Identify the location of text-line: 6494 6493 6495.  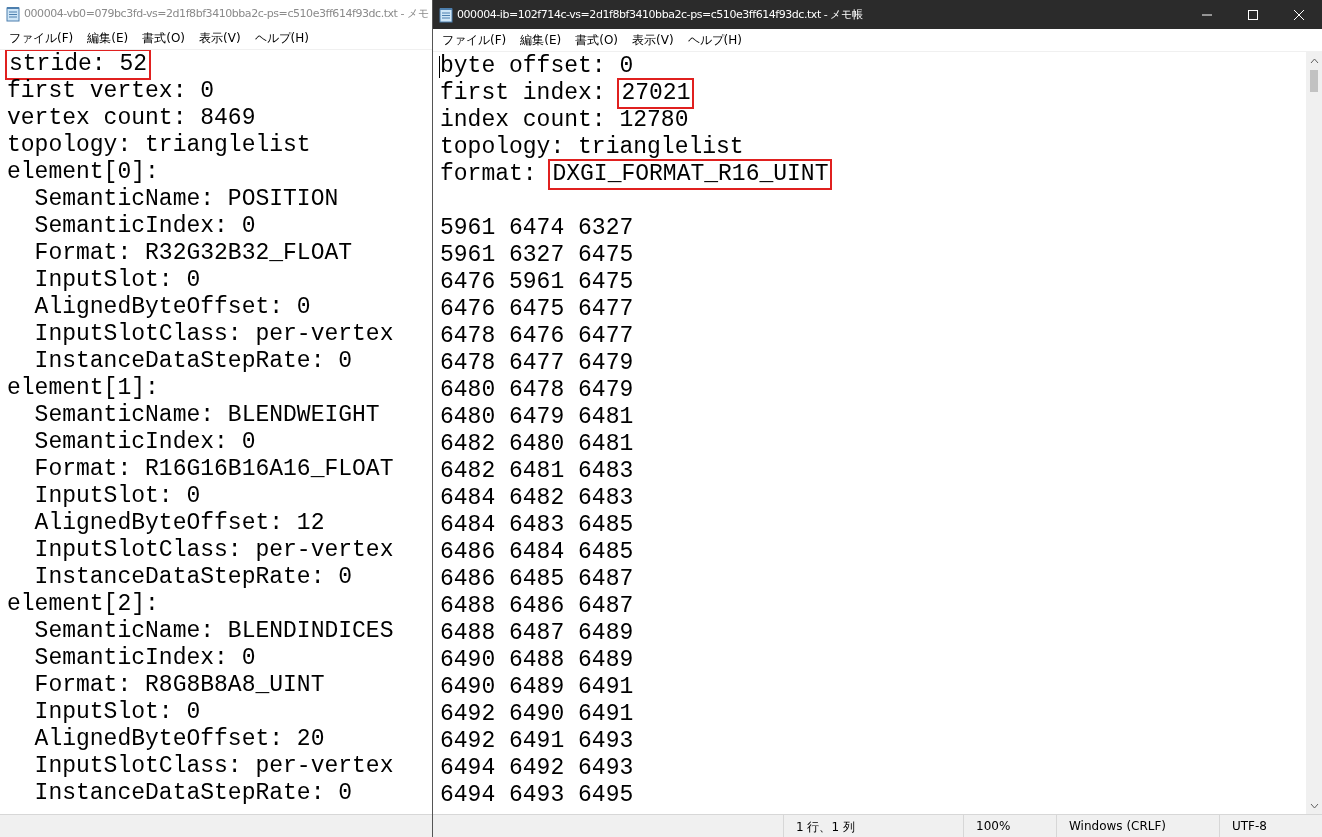
(537, 795).